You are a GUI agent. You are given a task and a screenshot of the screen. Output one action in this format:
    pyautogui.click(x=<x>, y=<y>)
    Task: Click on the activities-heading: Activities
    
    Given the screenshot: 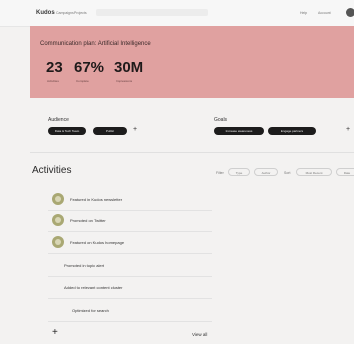 What is the action you would take?
    pyautogui.click(x=52, y=170)
    